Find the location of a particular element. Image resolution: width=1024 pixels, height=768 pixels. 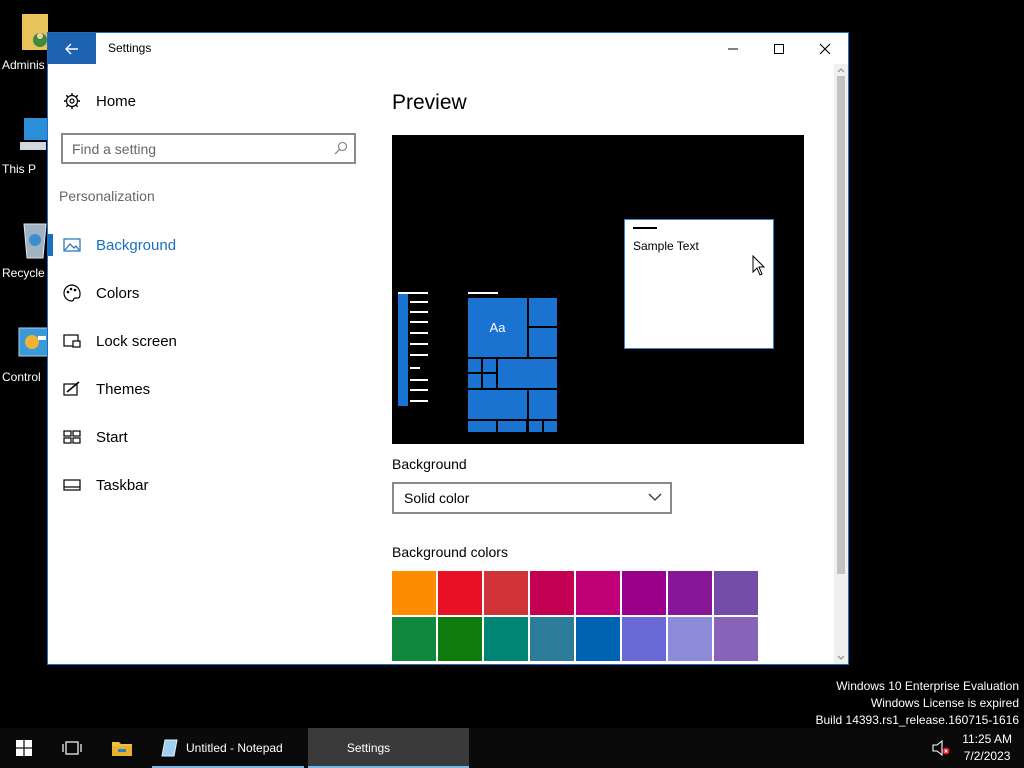

file-explorer-button is located at coordinates (122, 748).